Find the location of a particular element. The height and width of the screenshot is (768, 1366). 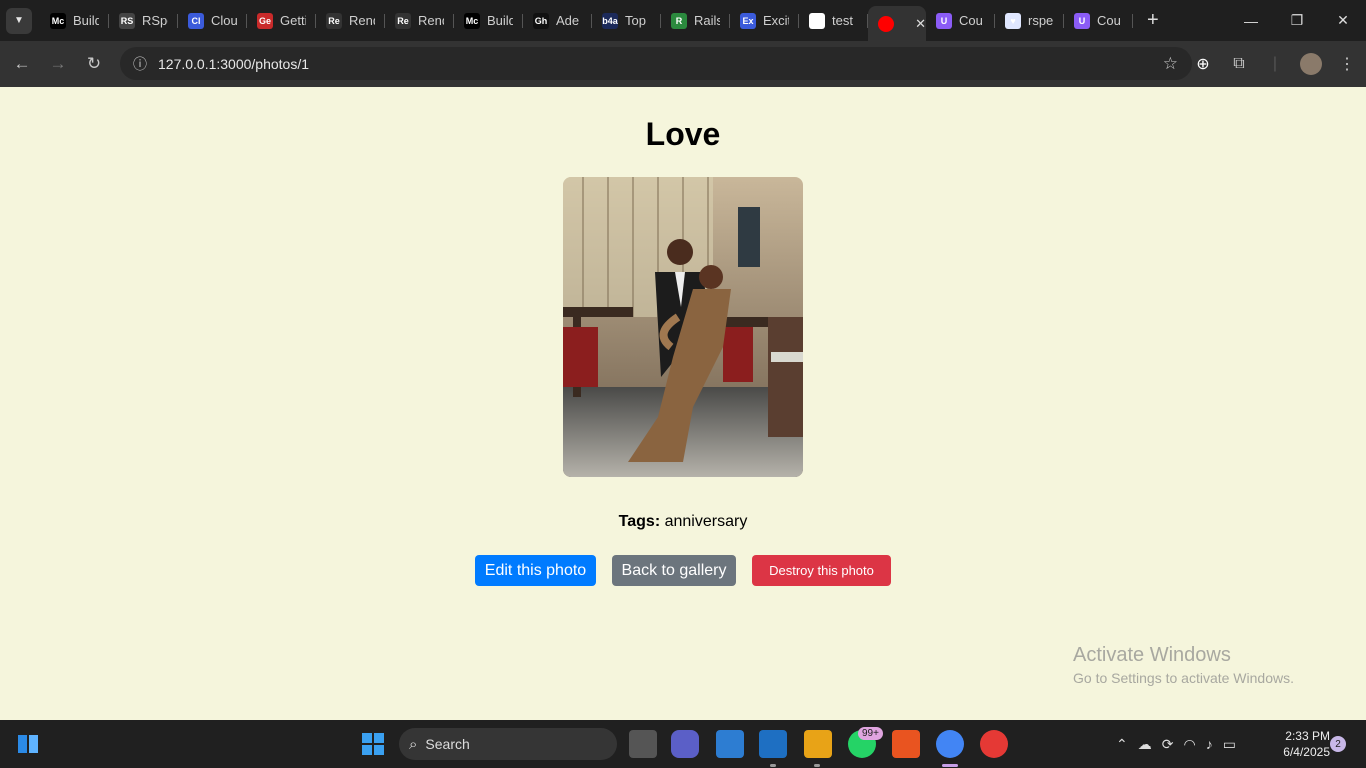

close-tab-icon: ✕ is located at coordinates (920, 24).